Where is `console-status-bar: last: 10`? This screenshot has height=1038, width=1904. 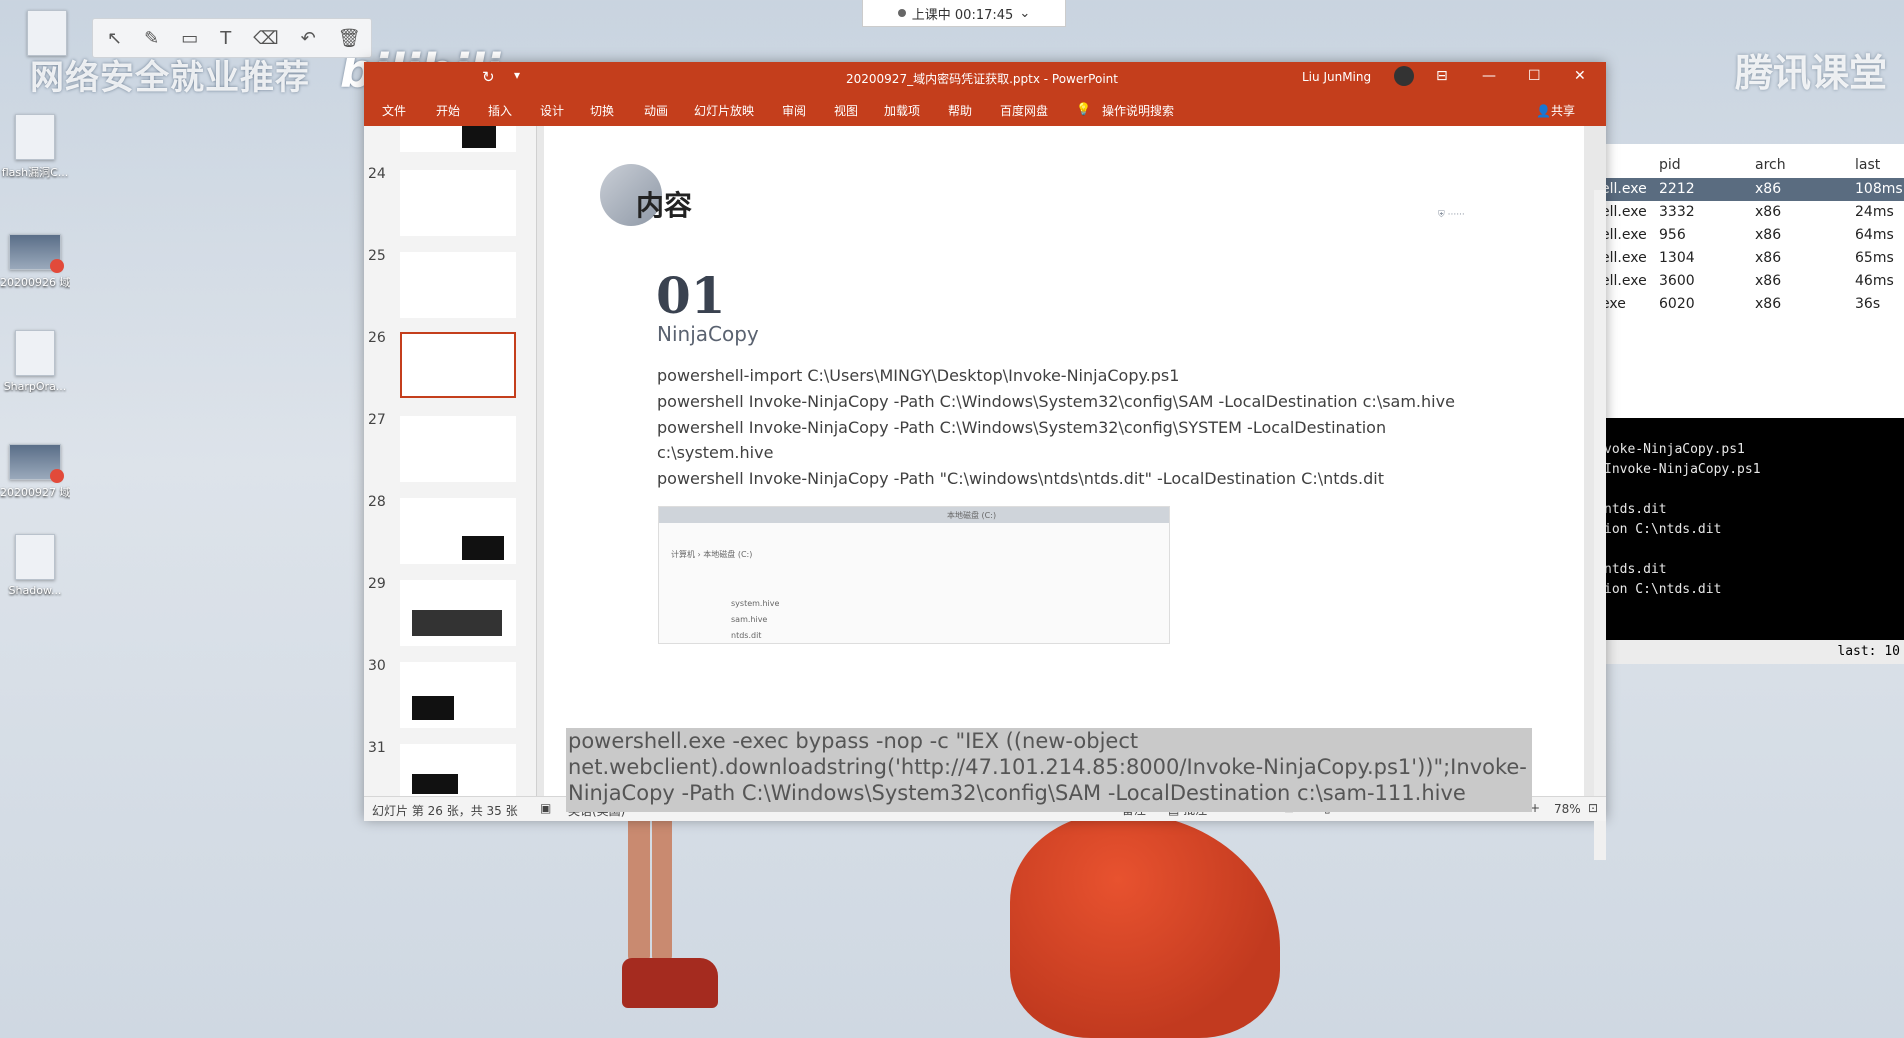
console-status-bar: last: 10 is located at coordinates (1751, 652).